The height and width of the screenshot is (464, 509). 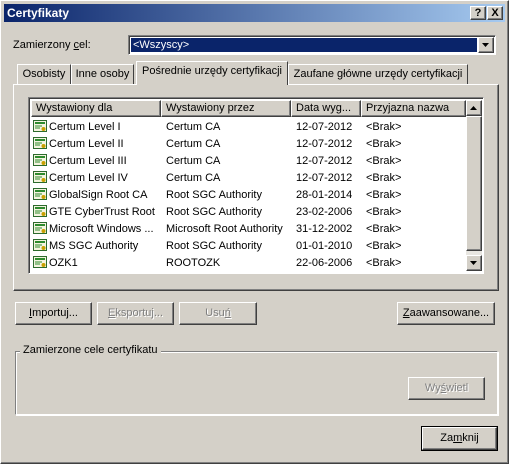 I want to click on cell-expiration: 31-12-2002, so click(x=324, y=229).